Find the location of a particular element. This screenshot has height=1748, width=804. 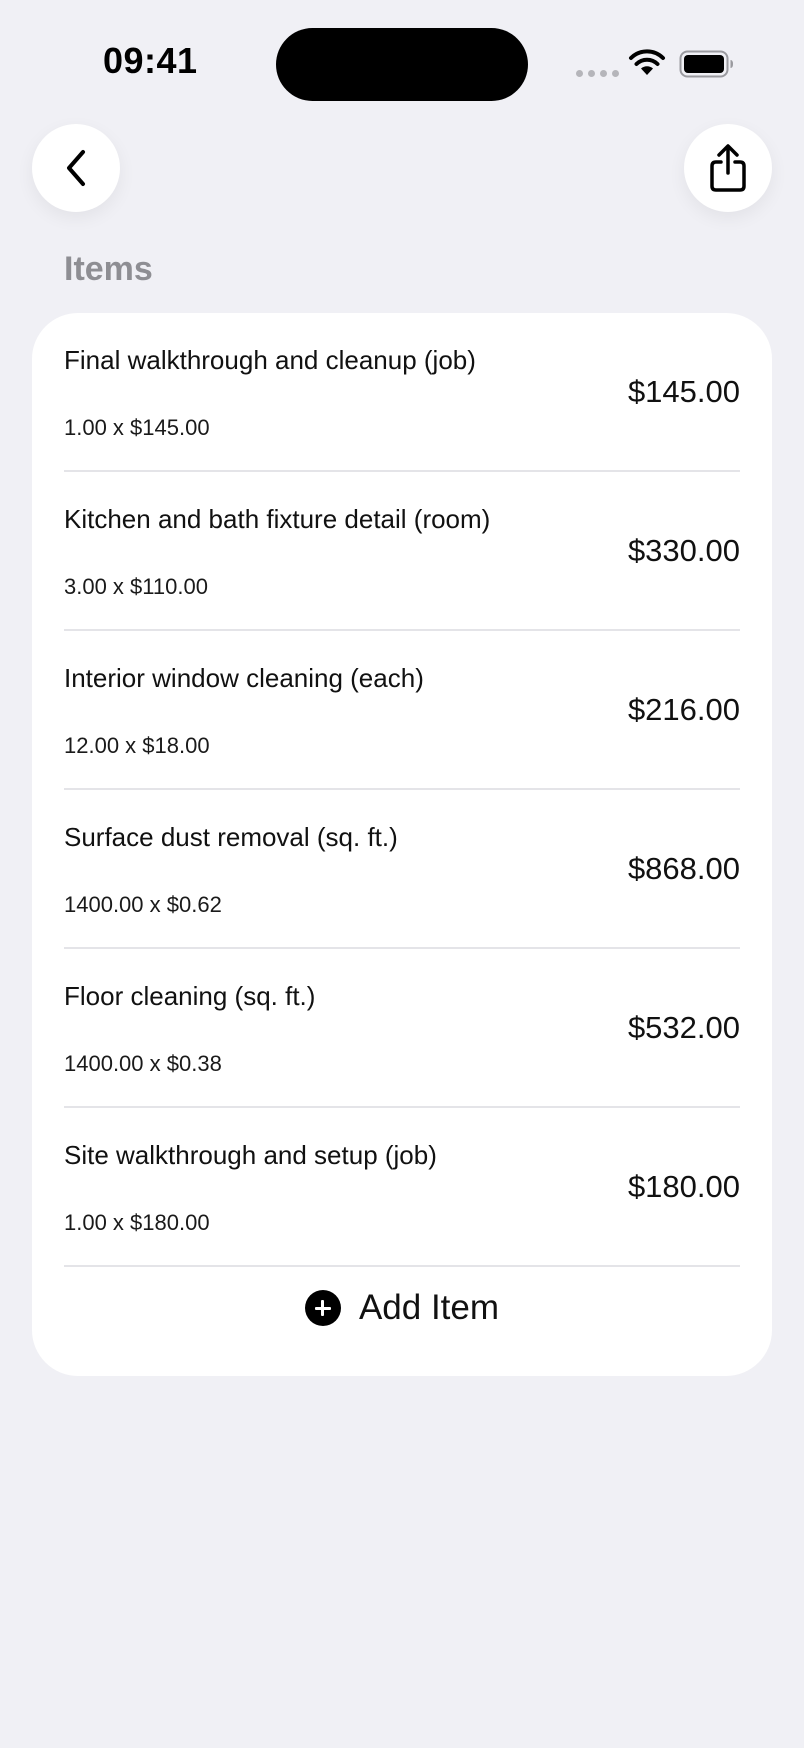

item-name: Site walkthrough and setup (job) is located at coordinates (250, 1155).